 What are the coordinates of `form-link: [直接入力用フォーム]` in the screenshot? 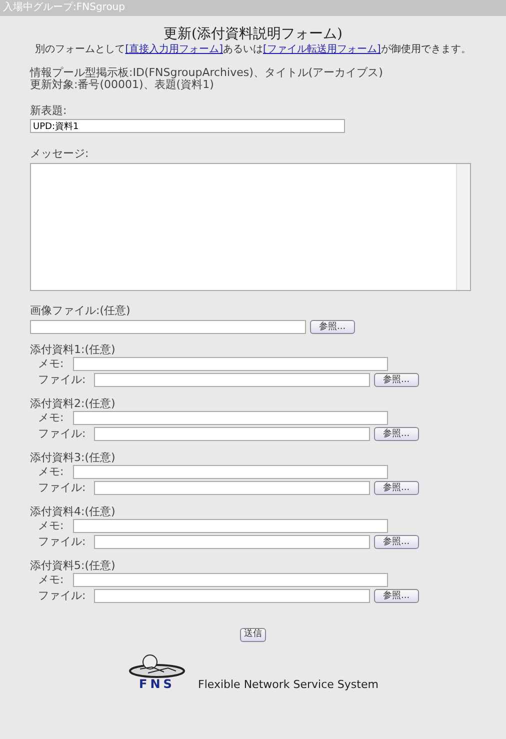 It's located at (174, 49).